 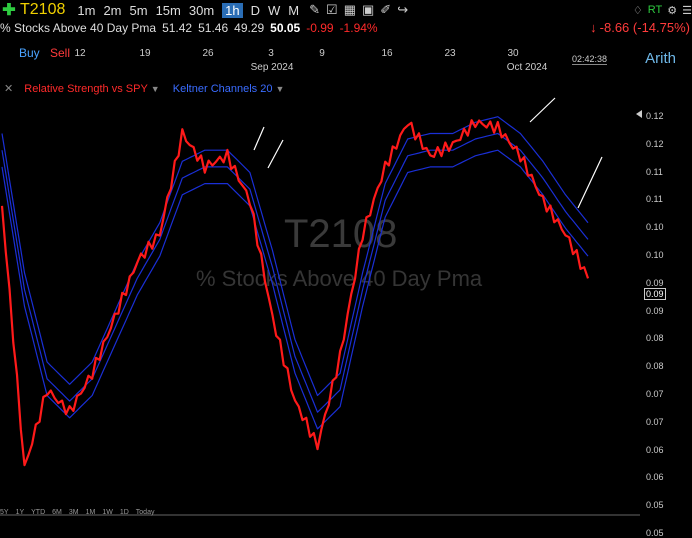 I want to click on range-1d: 1D, so click(x=124, y=512).